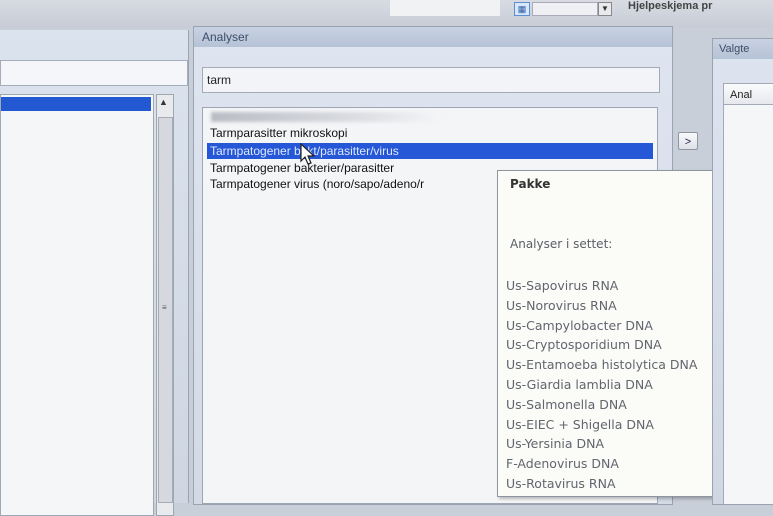 The width and height of the screenshot is (773, 516). I want to click on left-scrollbar: ▲ ≡, so click(165, 305).